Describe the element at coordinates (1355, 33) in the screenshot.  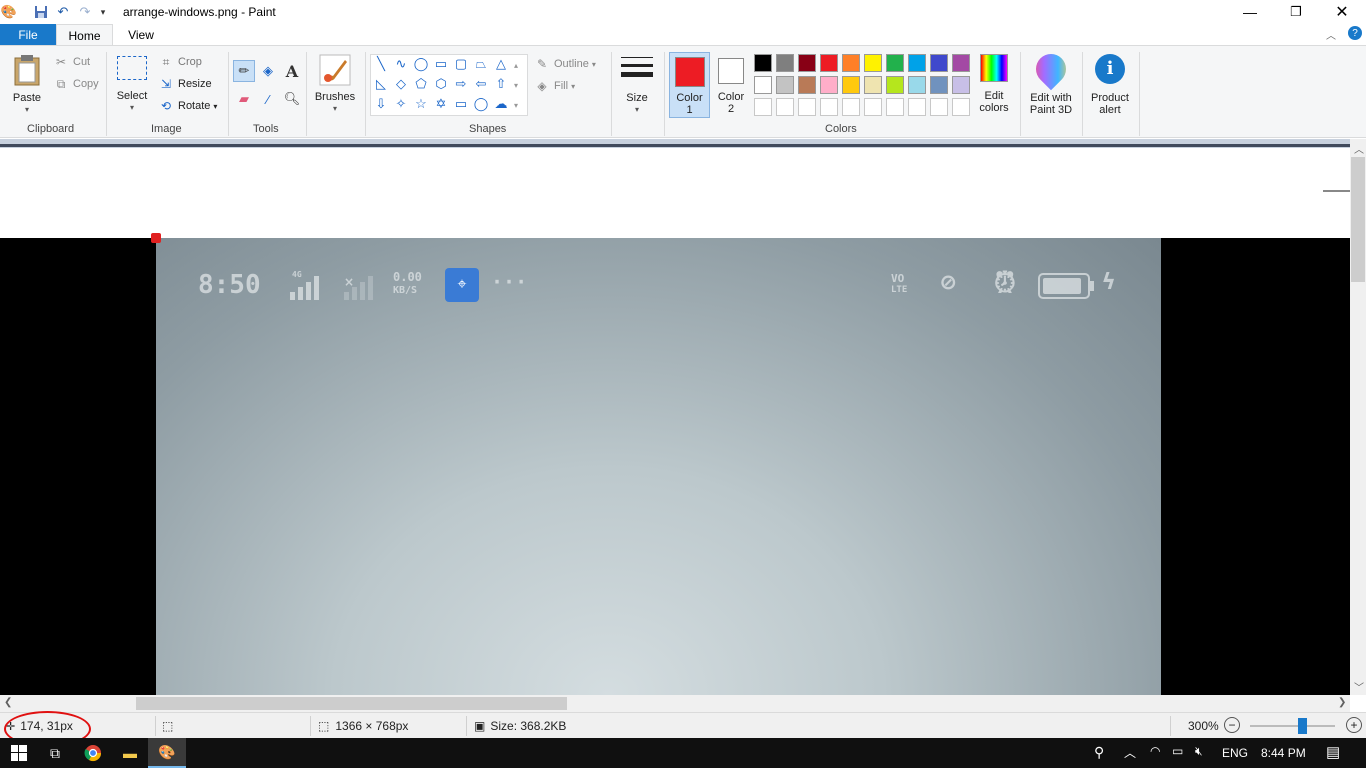
I see `help-icon: ?` at that location.